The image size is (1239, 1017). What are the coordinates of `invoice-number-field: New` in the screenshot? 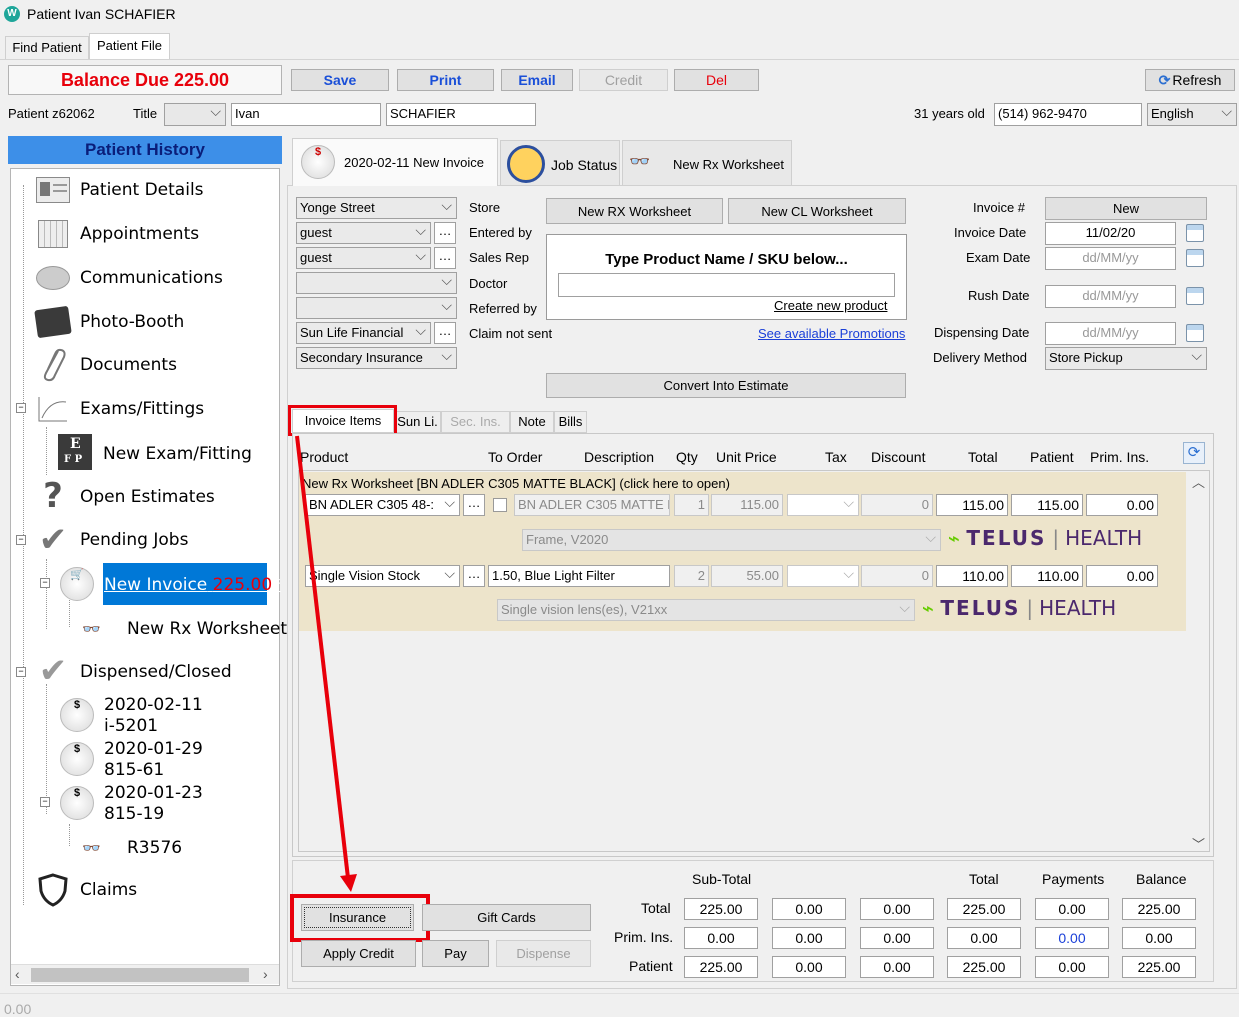 It's located at (1126, 208).